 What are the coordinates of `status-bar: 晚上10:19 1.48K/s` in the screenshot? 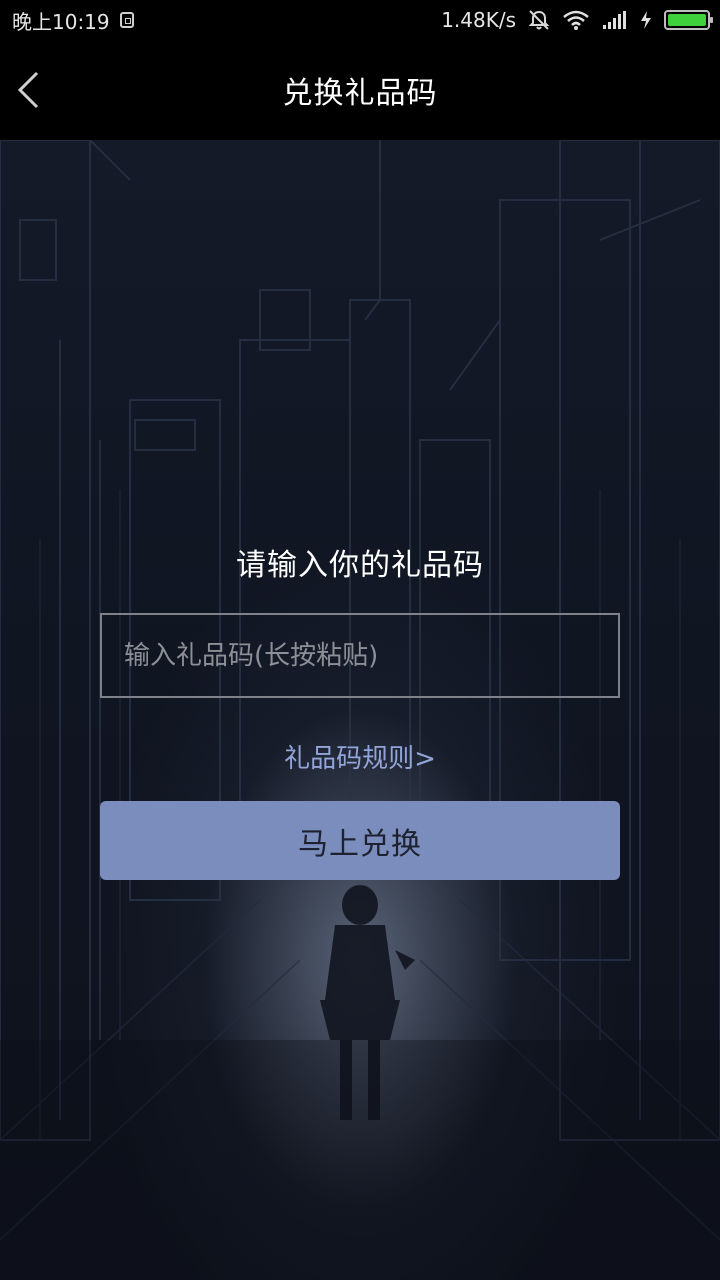 It's located at (360, 20).